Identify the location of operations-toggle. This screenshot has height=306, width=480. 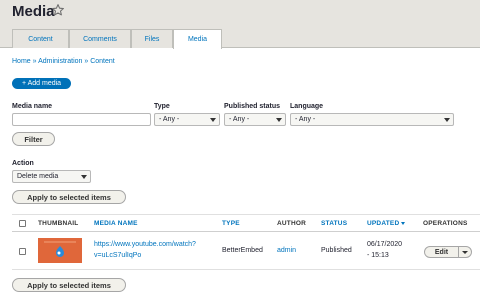
(465, 252).